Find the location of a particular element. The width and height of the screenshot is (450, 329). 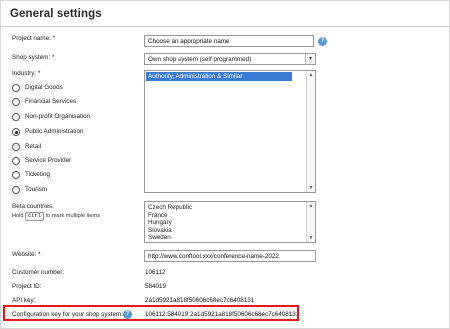

config-key-highlight is located at coordinates (151, 313).